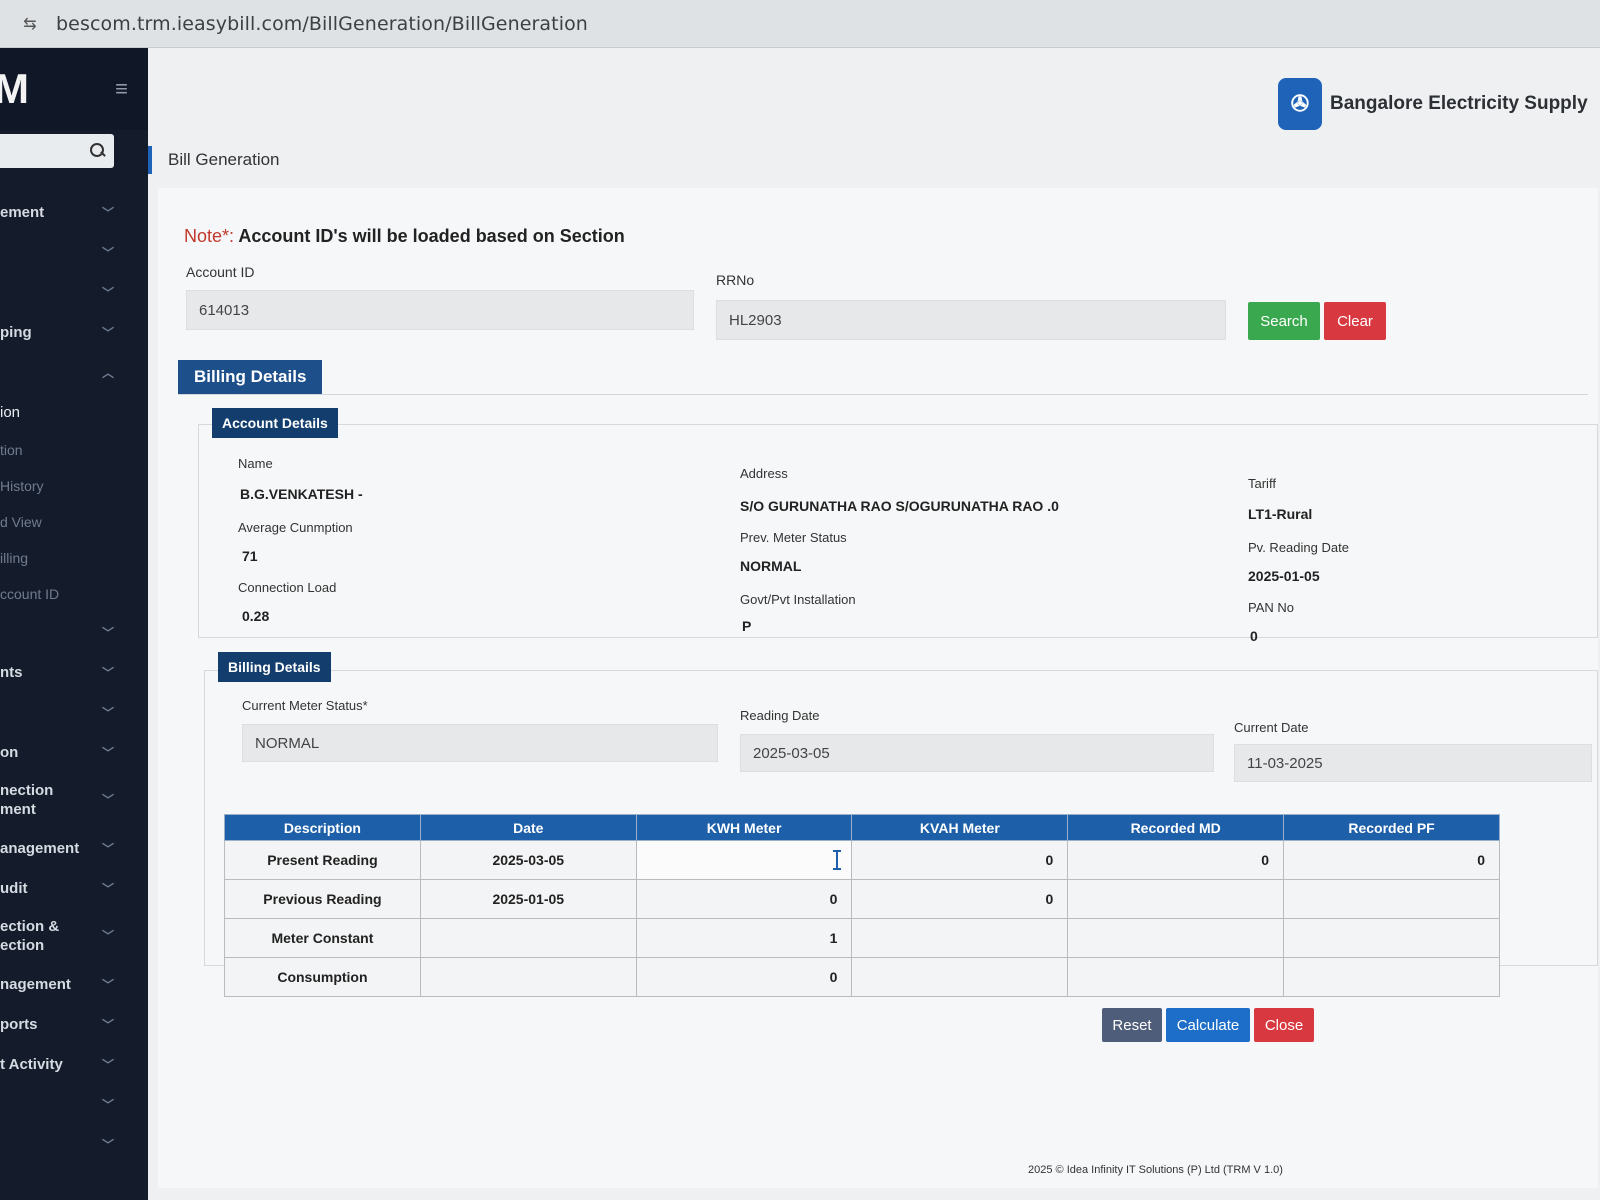 The height and width of the screenshot is (1200, 1600). What do you see at coordinates (1300, 104) in the screenshot?
I see `bescom-logo: ✇` at bounding box center [1300, 104].